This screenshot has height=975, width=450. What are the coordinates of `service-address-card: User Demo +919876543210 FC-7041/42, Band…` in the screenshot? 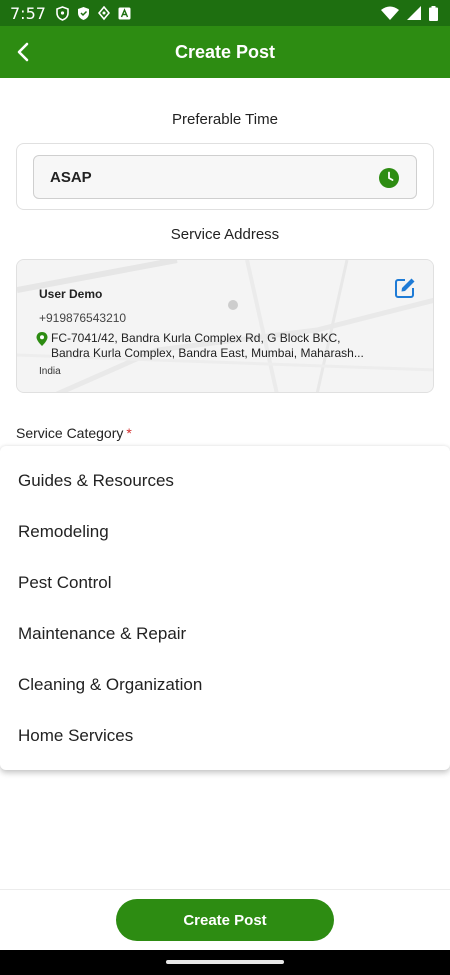 It's located at (225, 326).